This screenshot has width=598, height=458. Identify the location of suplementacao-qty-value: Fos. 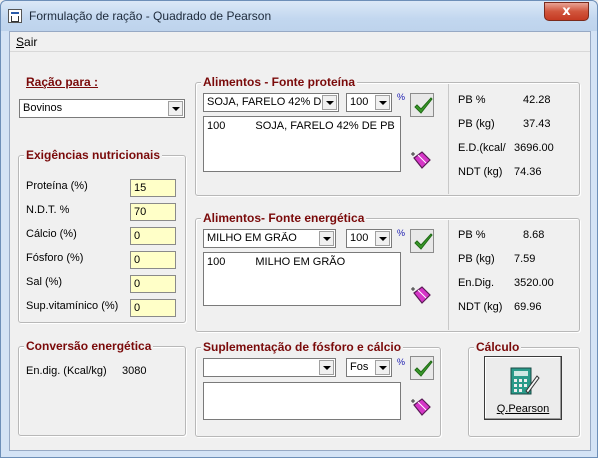
(359, 367).